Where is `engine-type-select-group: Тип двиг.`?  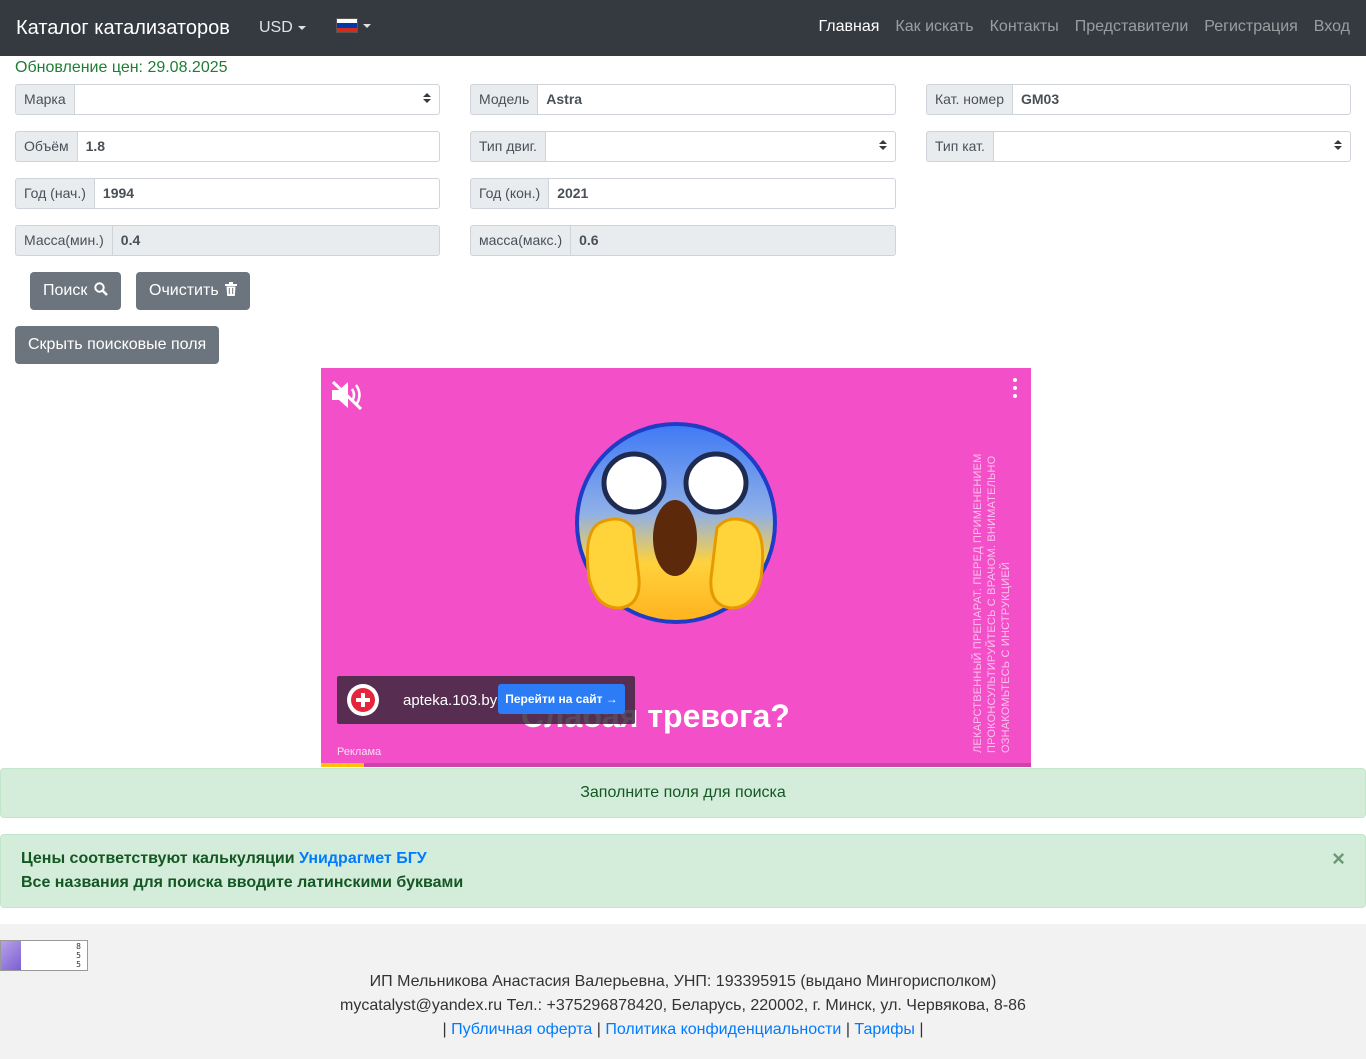
engine-type-select-group: Тип двиг. is located at coordinates (683, 146).